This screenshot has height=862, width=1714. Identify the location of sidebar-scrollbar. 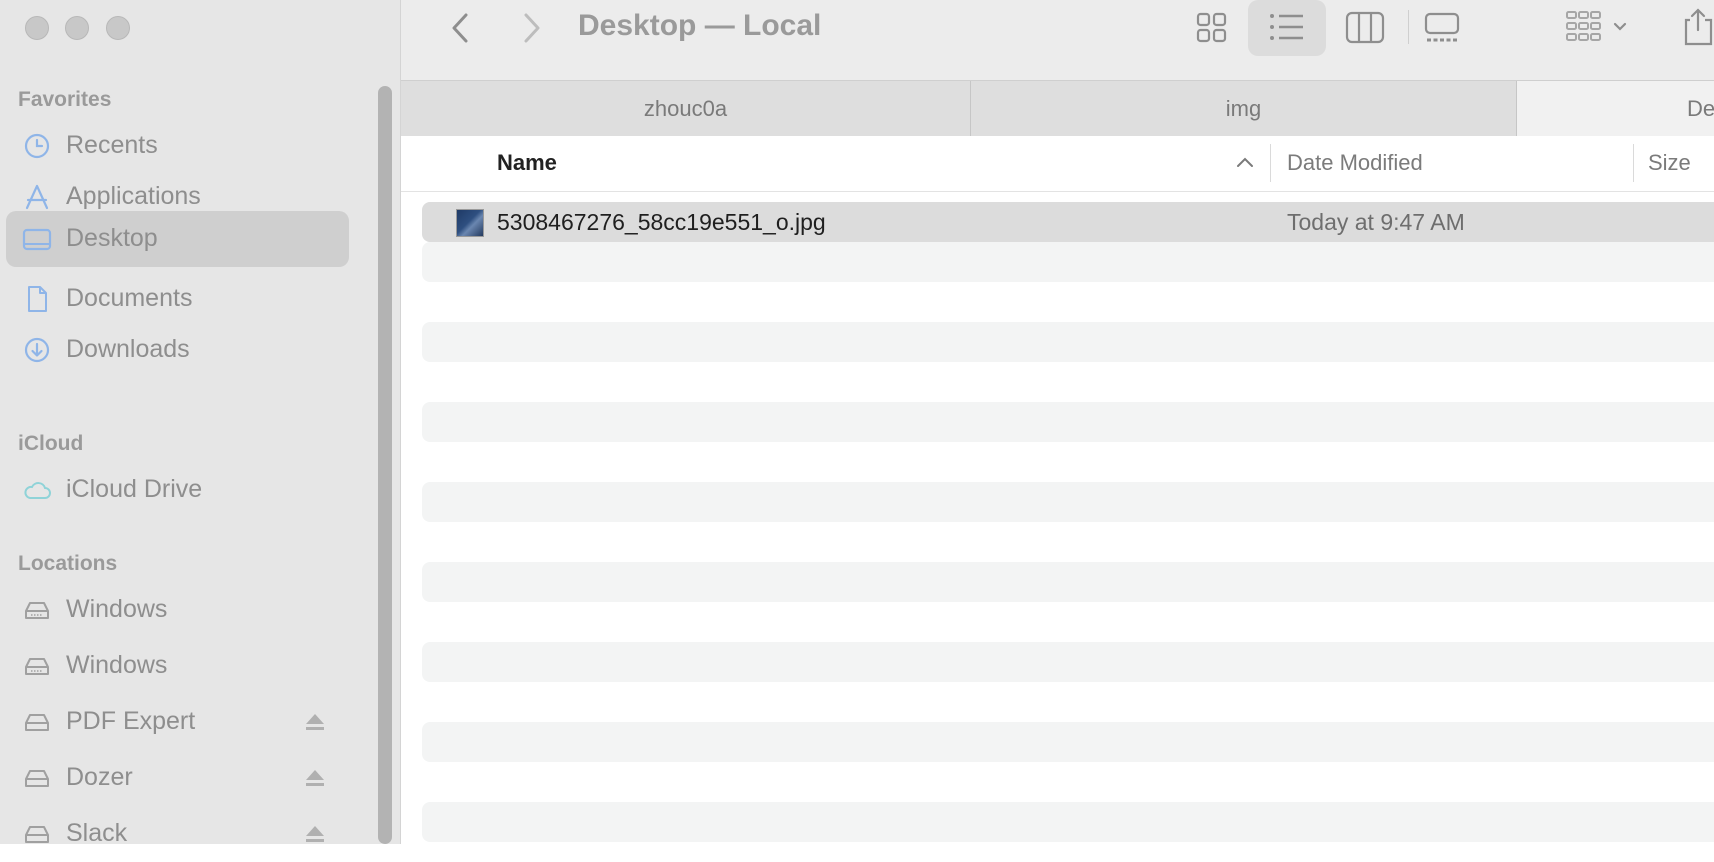
(385, 465).